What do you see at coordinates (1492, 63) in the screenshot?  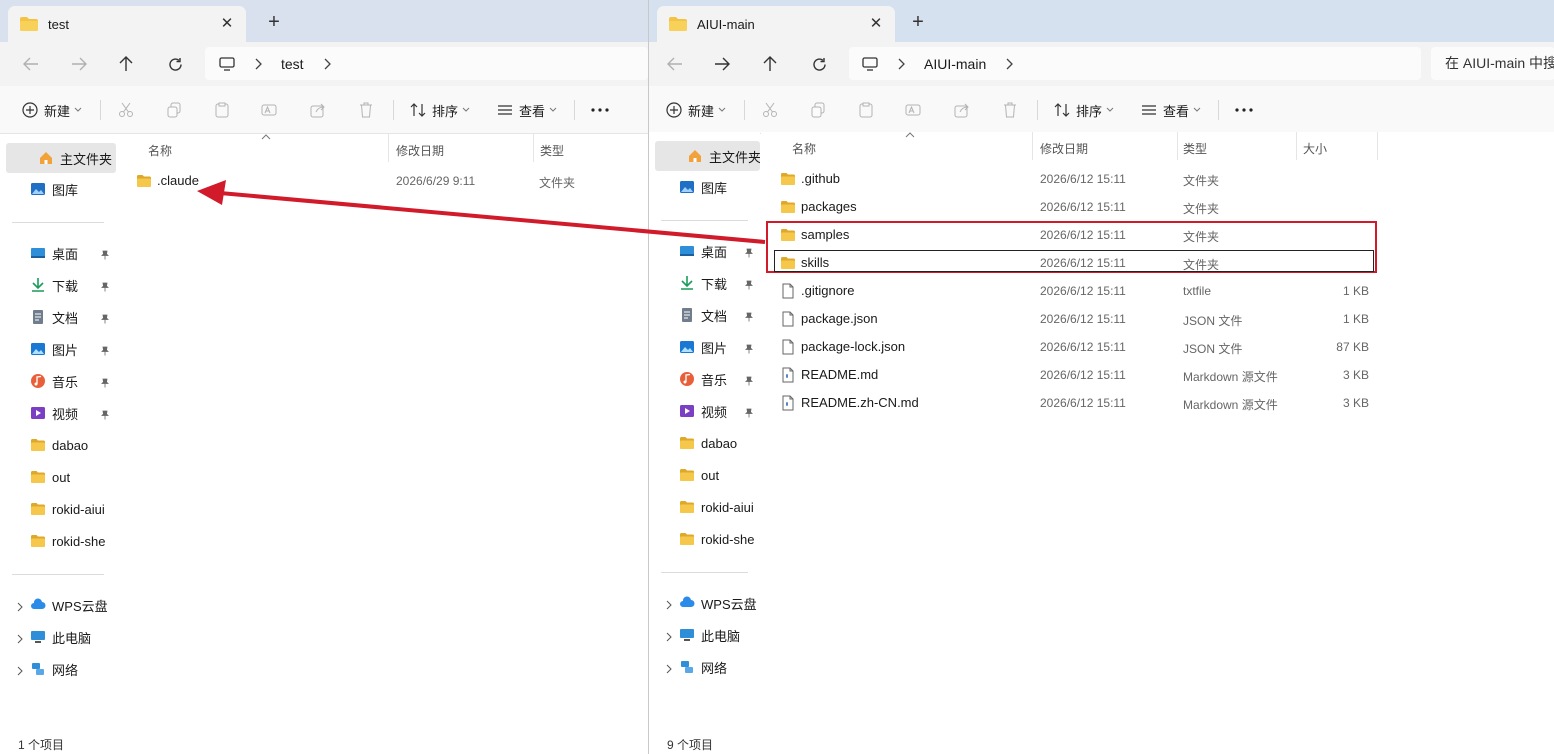 I see `search-input: 在 AIUI-main 中搜` at bounding box center [1492, 63].